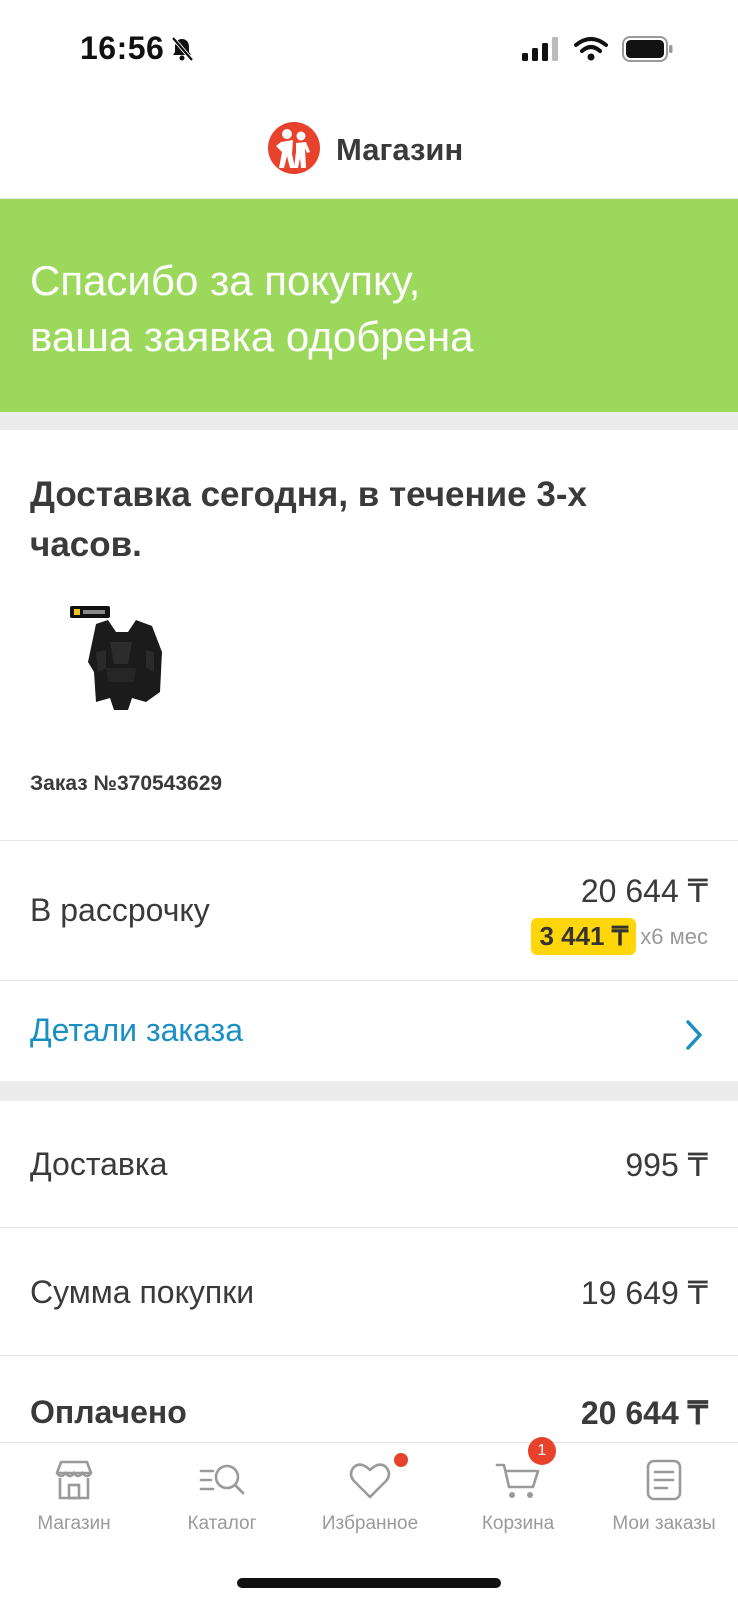  What do you see at coordinates (664, 1523) in the screenshot?
I see `tab-my-orders-label: Мои заказы` at bounding box center [664, 1523].